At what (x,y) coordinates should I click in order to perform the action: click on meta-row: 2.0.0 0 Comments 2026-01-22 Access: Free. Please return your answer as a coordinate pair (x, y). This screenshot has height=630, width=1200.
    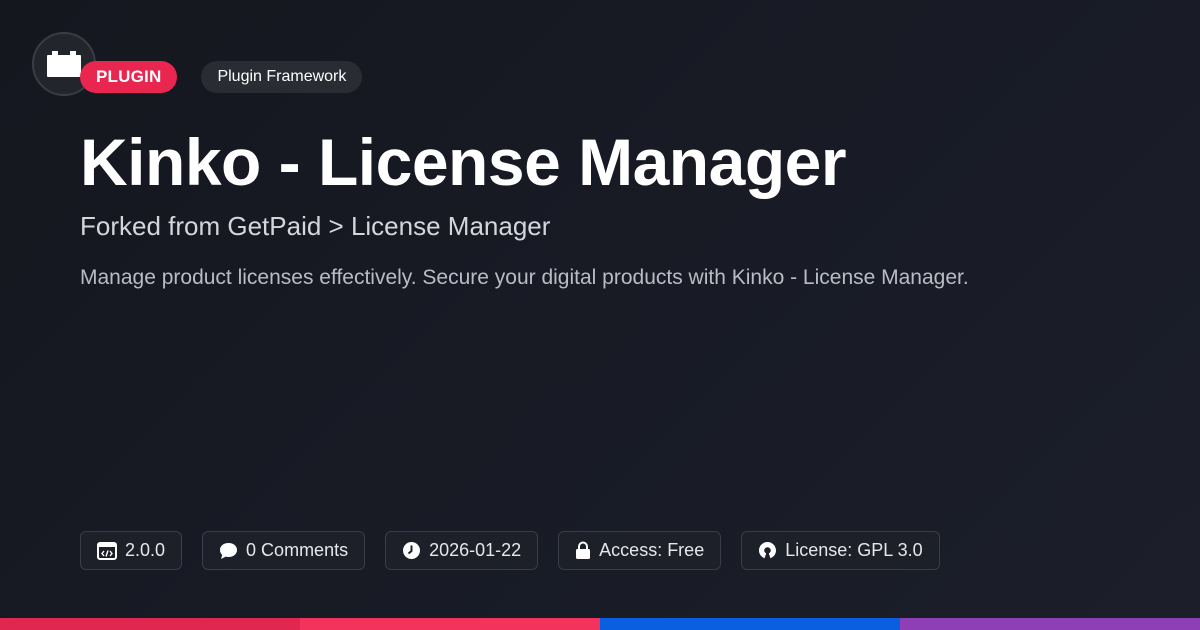
    Looking at the image, I should click on (510, 550).